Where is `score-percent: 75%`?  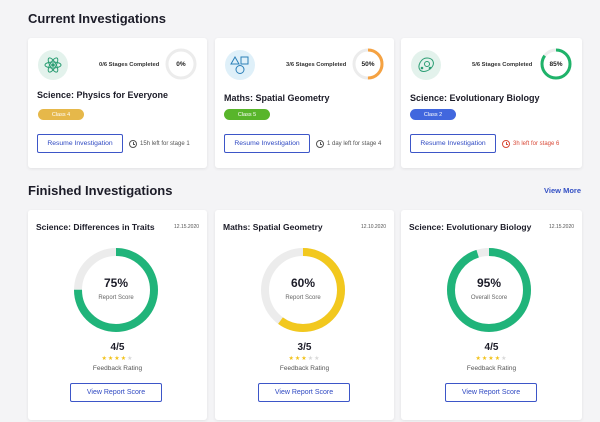
score-percent: 75% is located at coordinates (116, 283).